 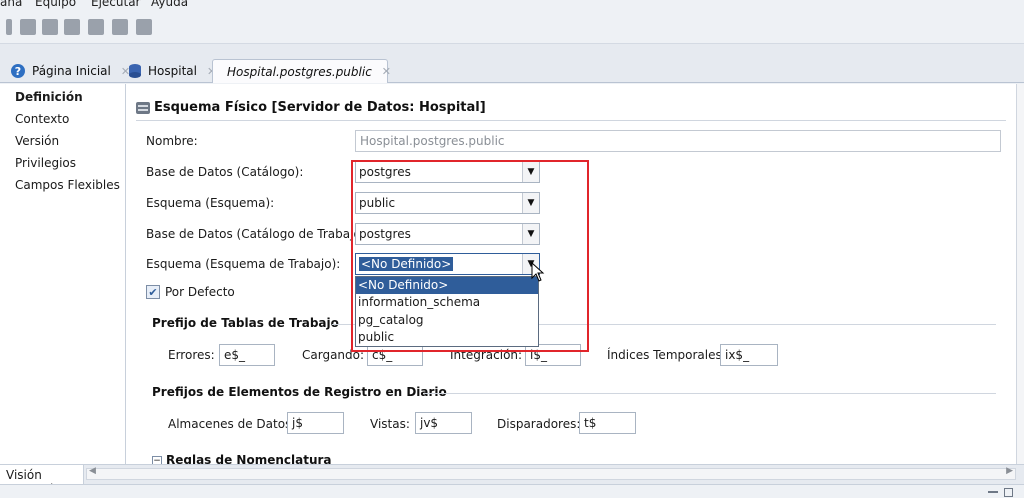 What do you see at coordinates (37, 141) in the screenshot?
I see `nav-item-version: Versión` at bounding box center [37, 141].